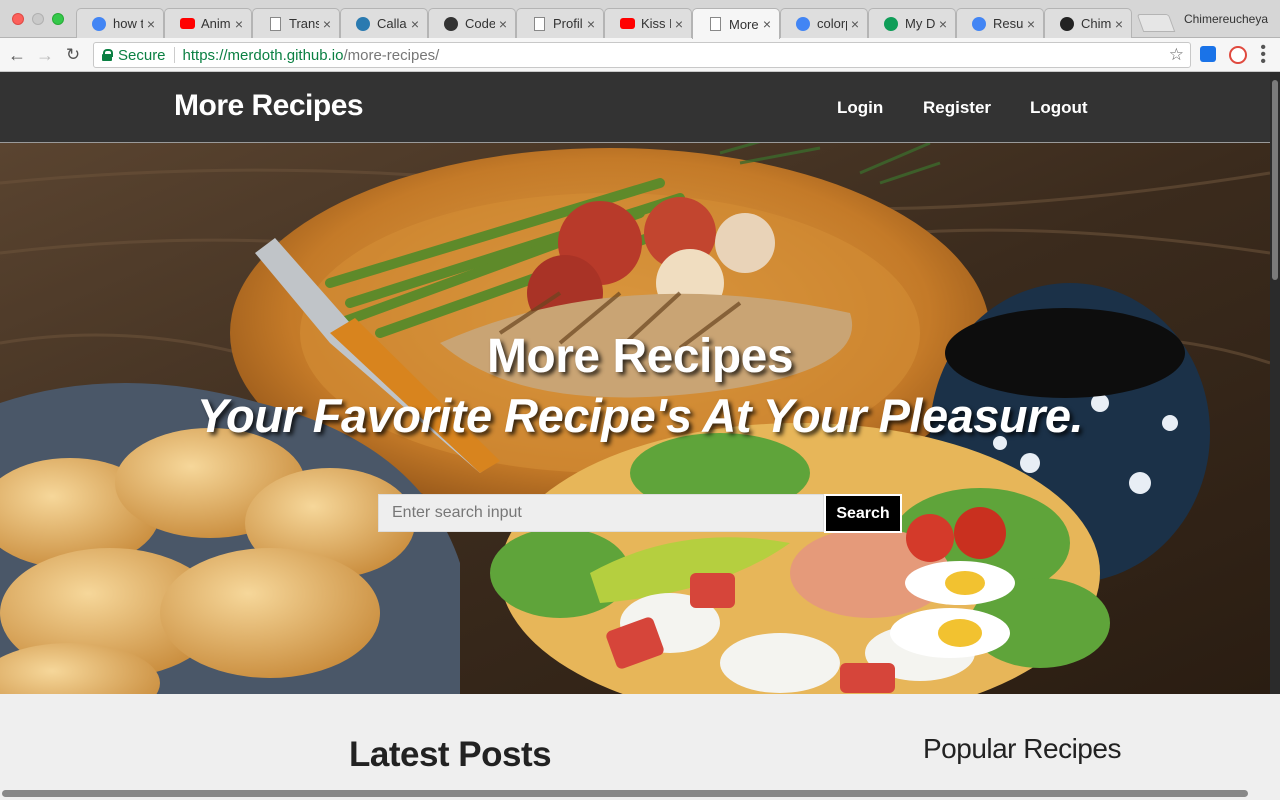 This screenshot has width=1280, height=800. I want to click on browser-tab: My Dr ×, so click(912, 23).